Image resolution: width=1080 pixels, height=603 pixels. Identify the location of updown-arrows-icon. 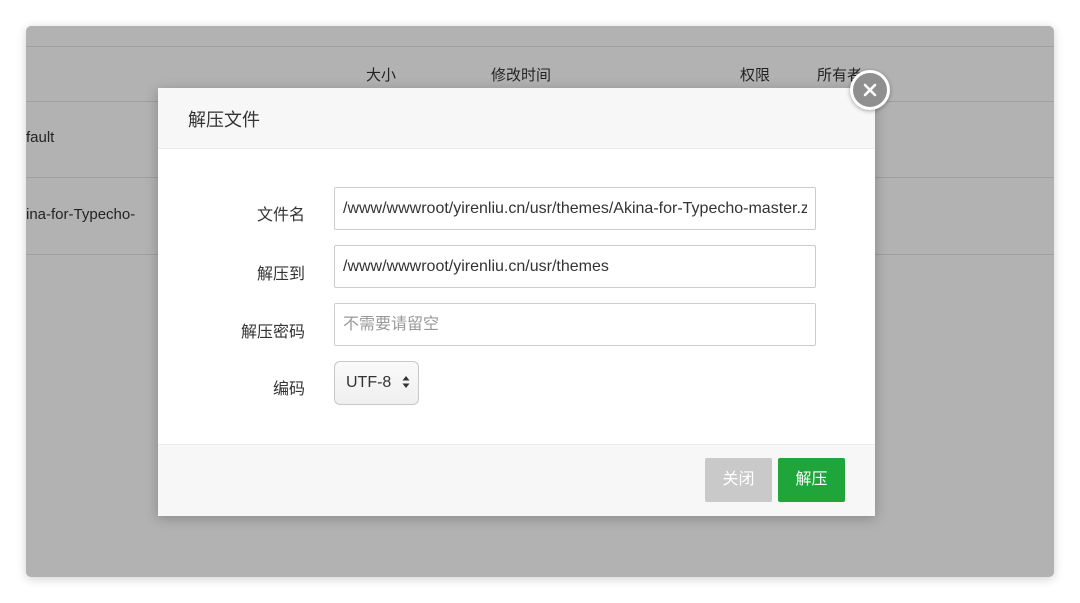
(406, 384).